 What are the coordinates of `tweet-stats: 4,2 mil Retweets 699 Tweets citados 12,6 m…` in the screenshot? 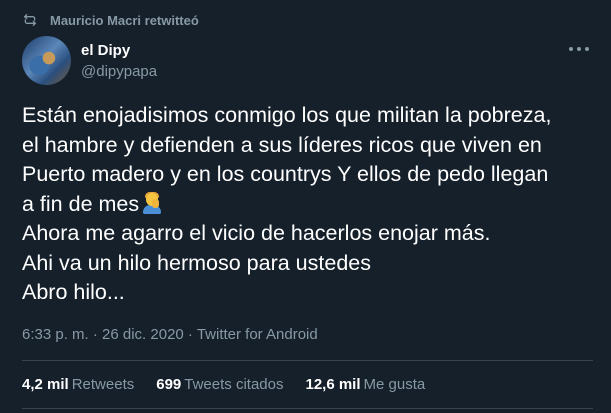 It's located at (234, 384).